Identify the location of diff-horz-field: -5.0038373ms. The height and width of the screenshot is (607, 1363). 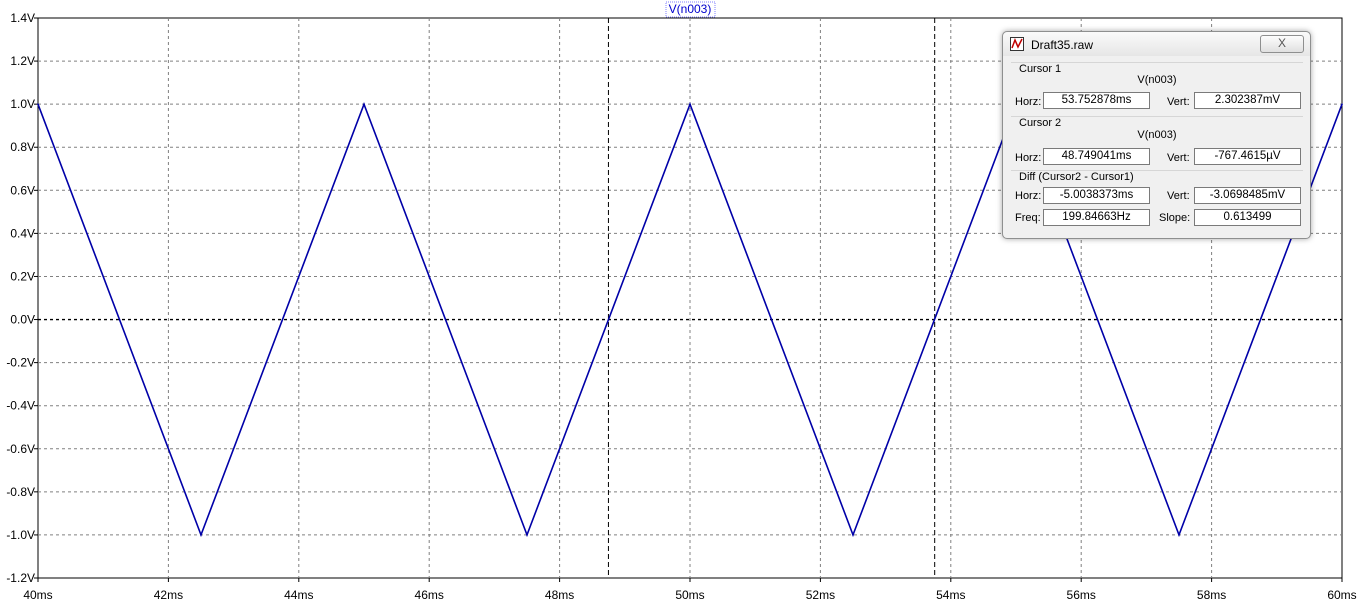
(1096, 195).